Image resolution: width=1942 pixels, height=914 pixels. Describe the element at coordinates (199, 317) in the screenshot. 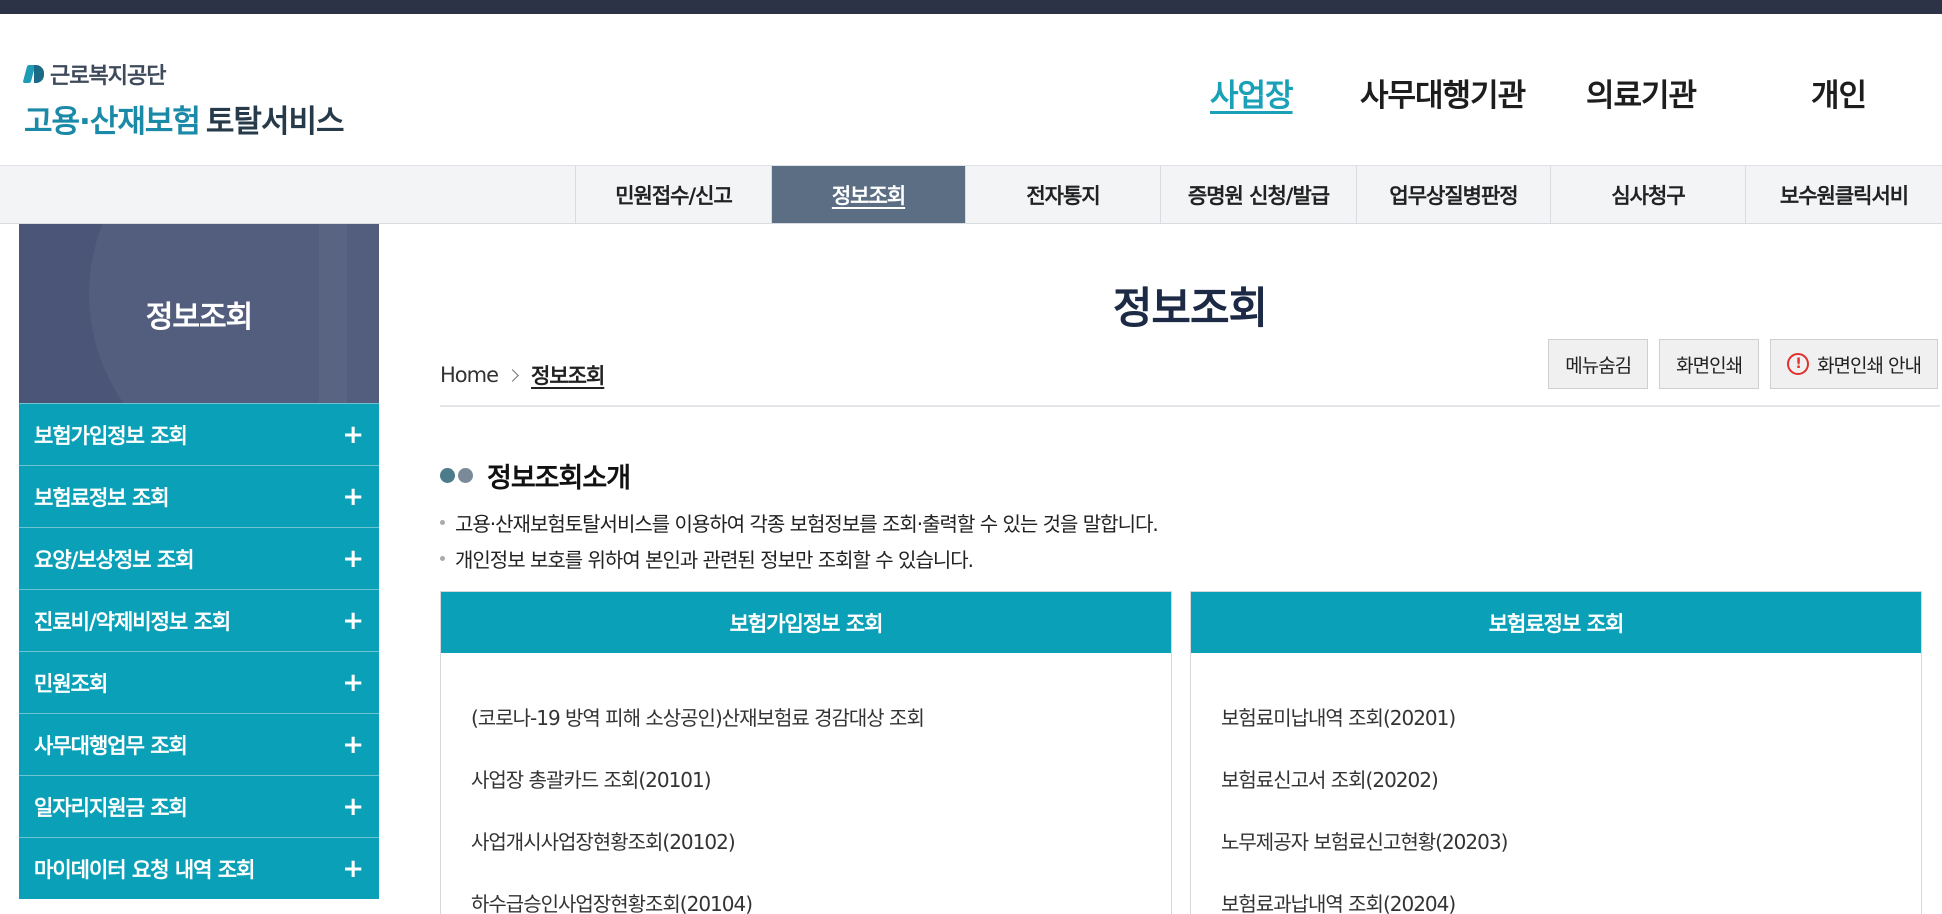

I see `sidebar-title: 정보조회` at that location.